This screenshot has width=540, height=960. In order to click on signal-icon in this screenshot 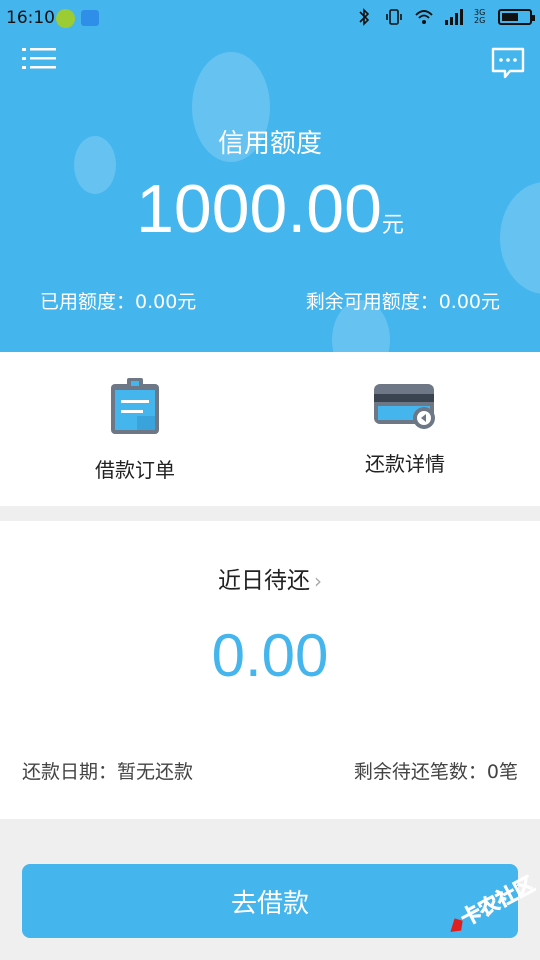, I will do `click(454, 17)`.